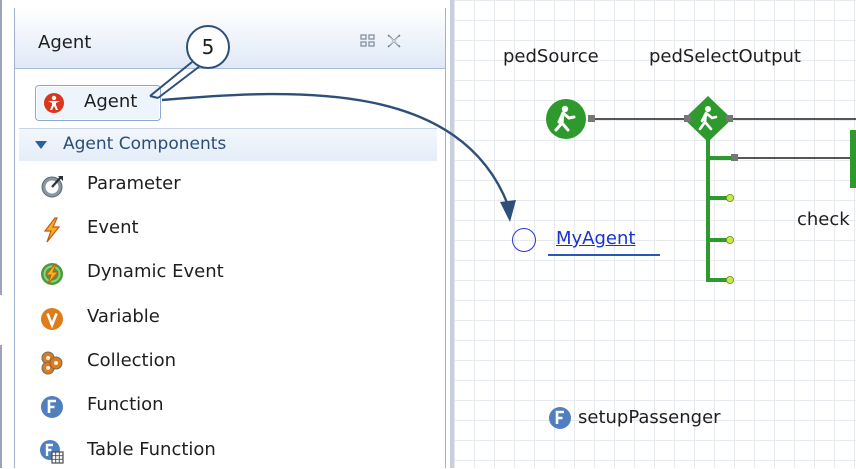  What do you see at coordinates (65, 42) in the screenshot?
I see `palette-title: Agent` at bounding box center [65, 42].